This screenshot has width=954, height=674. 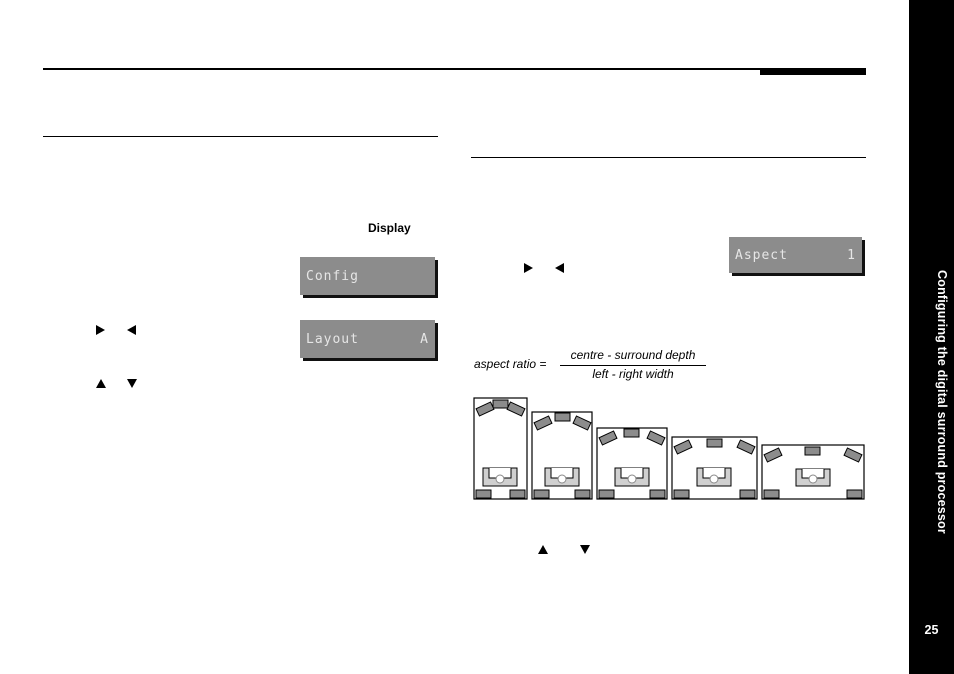 What do you see at coordinates (813, 71) in the screenshot?
I see `header-tab-bar` at bounding box center [813, 71].